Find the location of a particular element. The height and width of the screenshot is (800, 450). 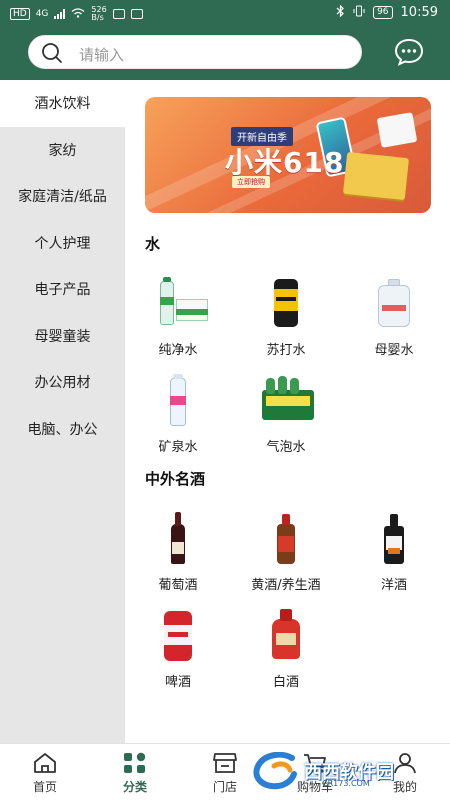

notification-n-icon is located at coordinates (118, 14).